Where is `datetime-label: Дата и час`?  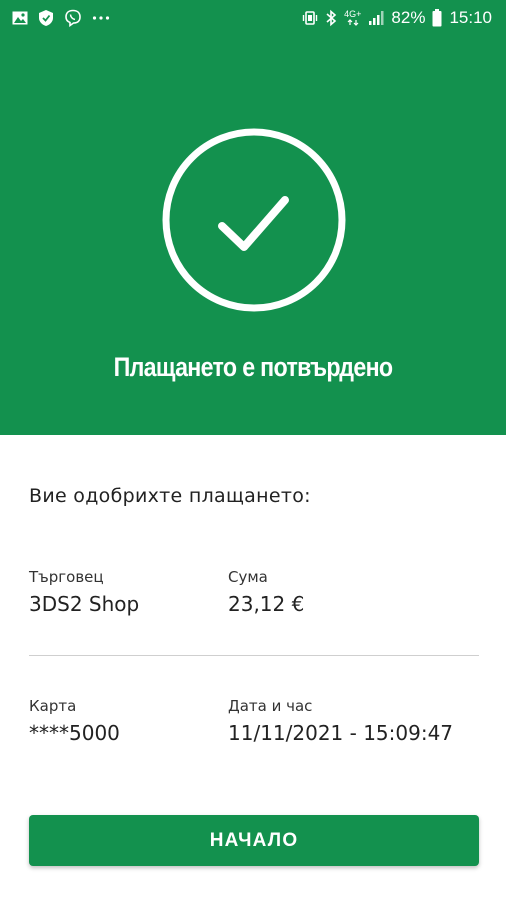
datetime-label: Дата и час is located at coordinates (270, 706).